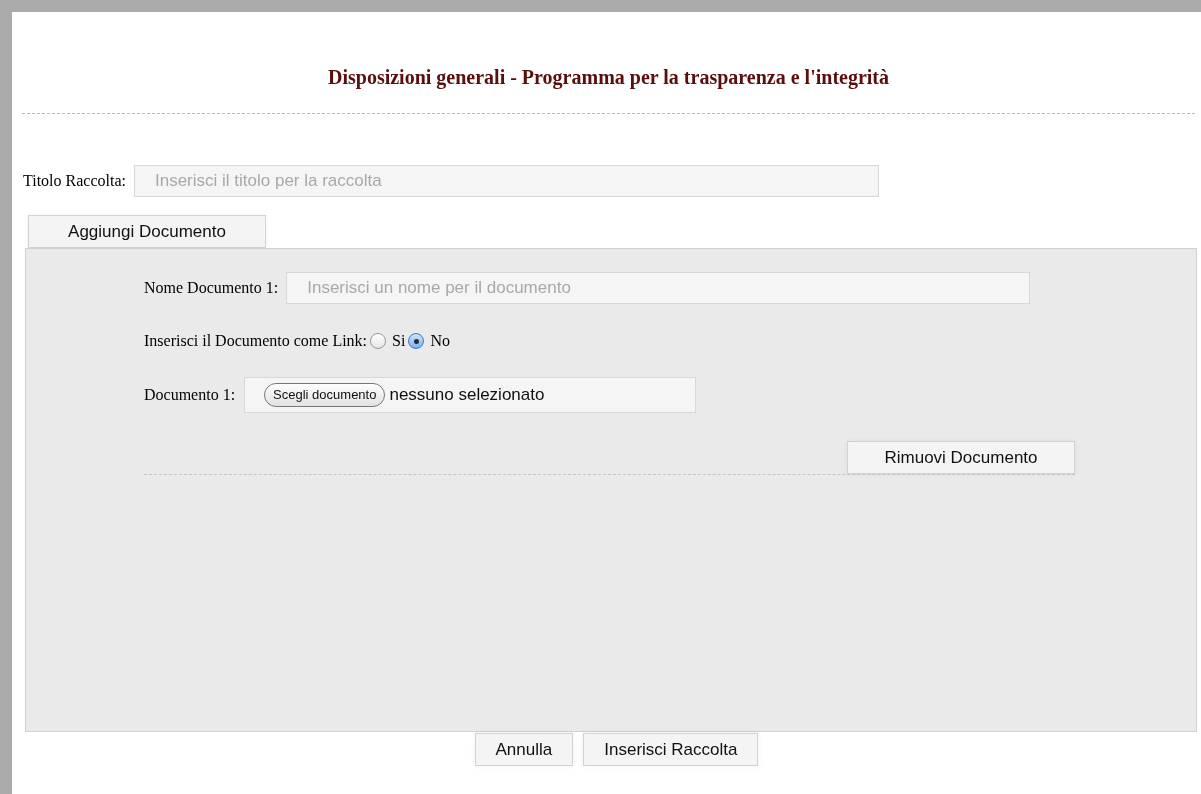 The height and width of the screenshot is (794, 1201). What do you see at coordinates (190, 395) in the screenshot?
I see `field-label: Documento 1:` at bounding box center [190, 395].